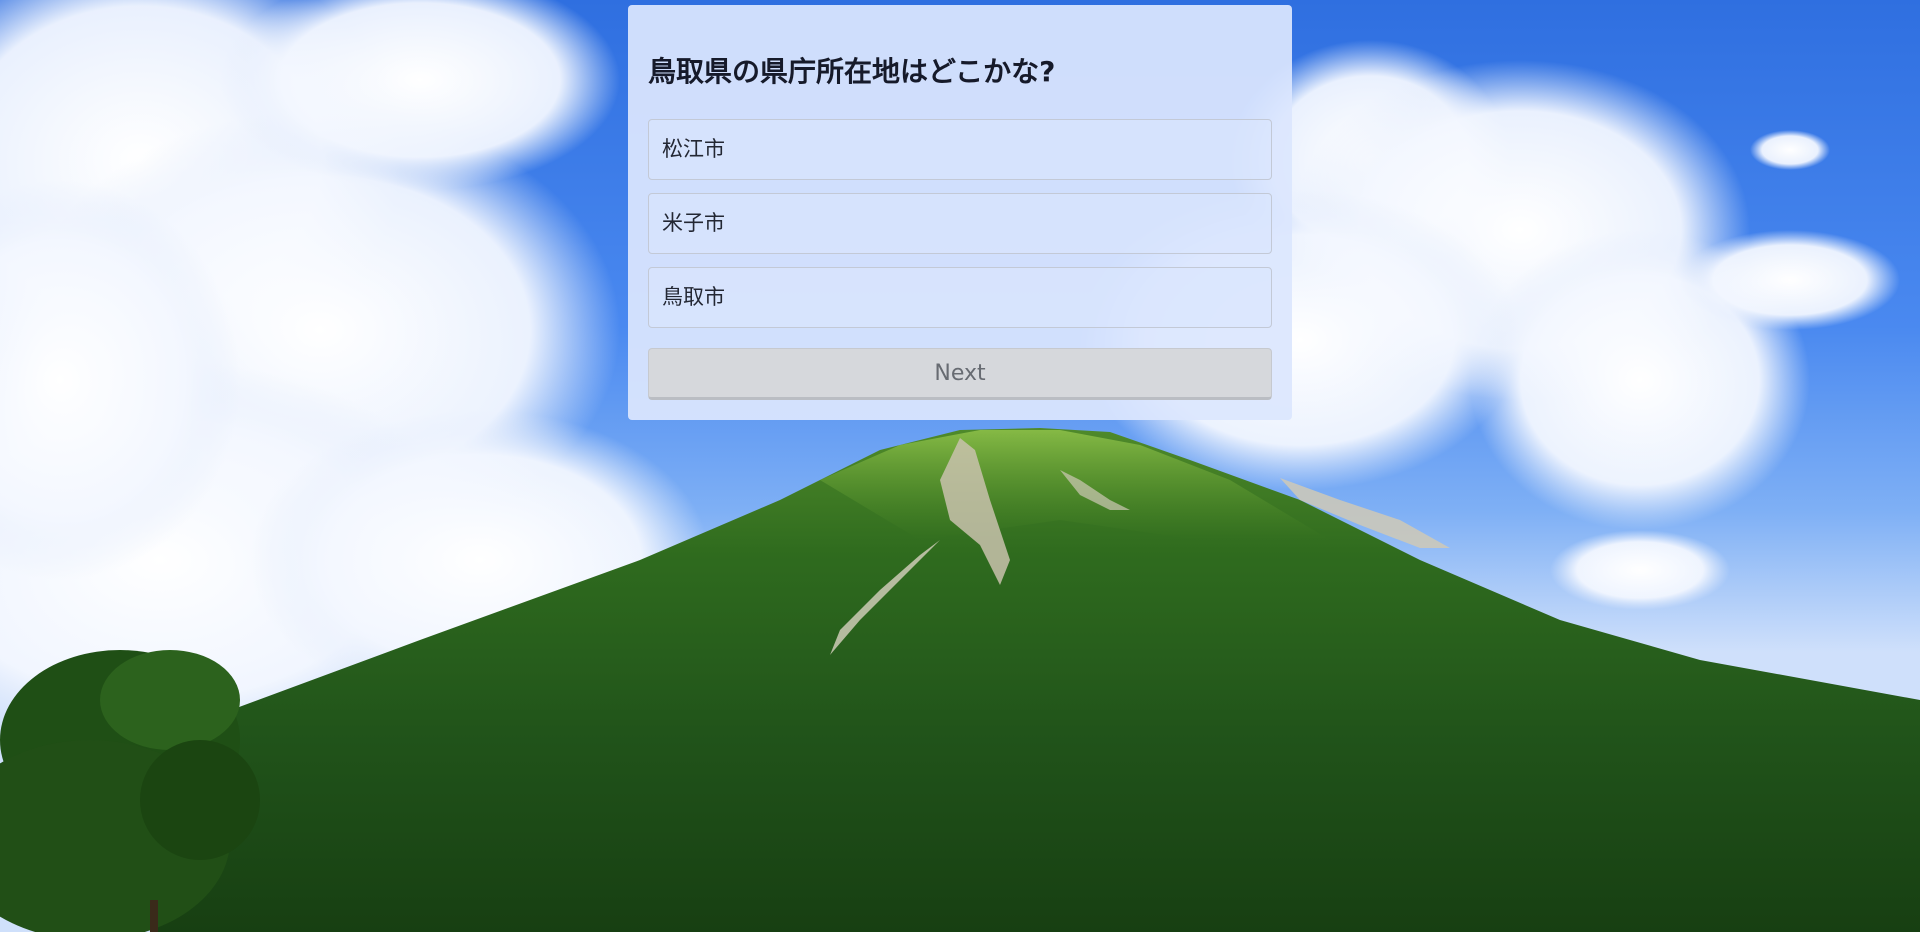 Image resolution: width=1920 pixels, height=932 pixels. What do you see at coordinates (960, 297) in the screenshot?
I see `answer-option-tottori: 鳥取市` at bounding box center [960, 297].